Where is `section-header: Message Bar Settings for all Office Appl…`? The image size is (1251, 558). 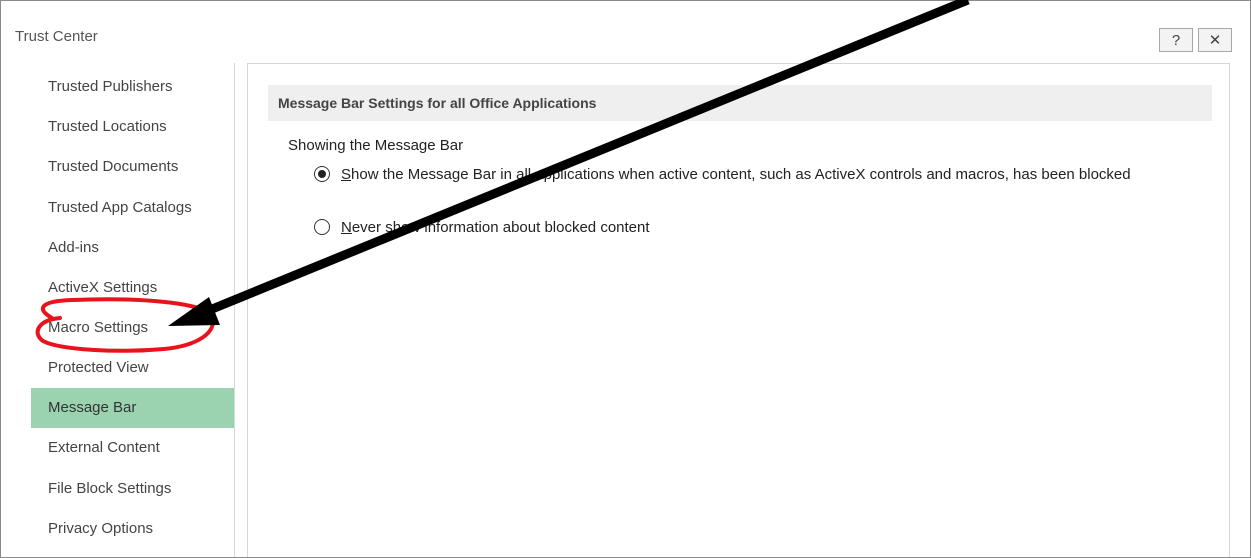 section-header: Message Bar Settings for all Office Appl… is located at coordinates (740, 103).